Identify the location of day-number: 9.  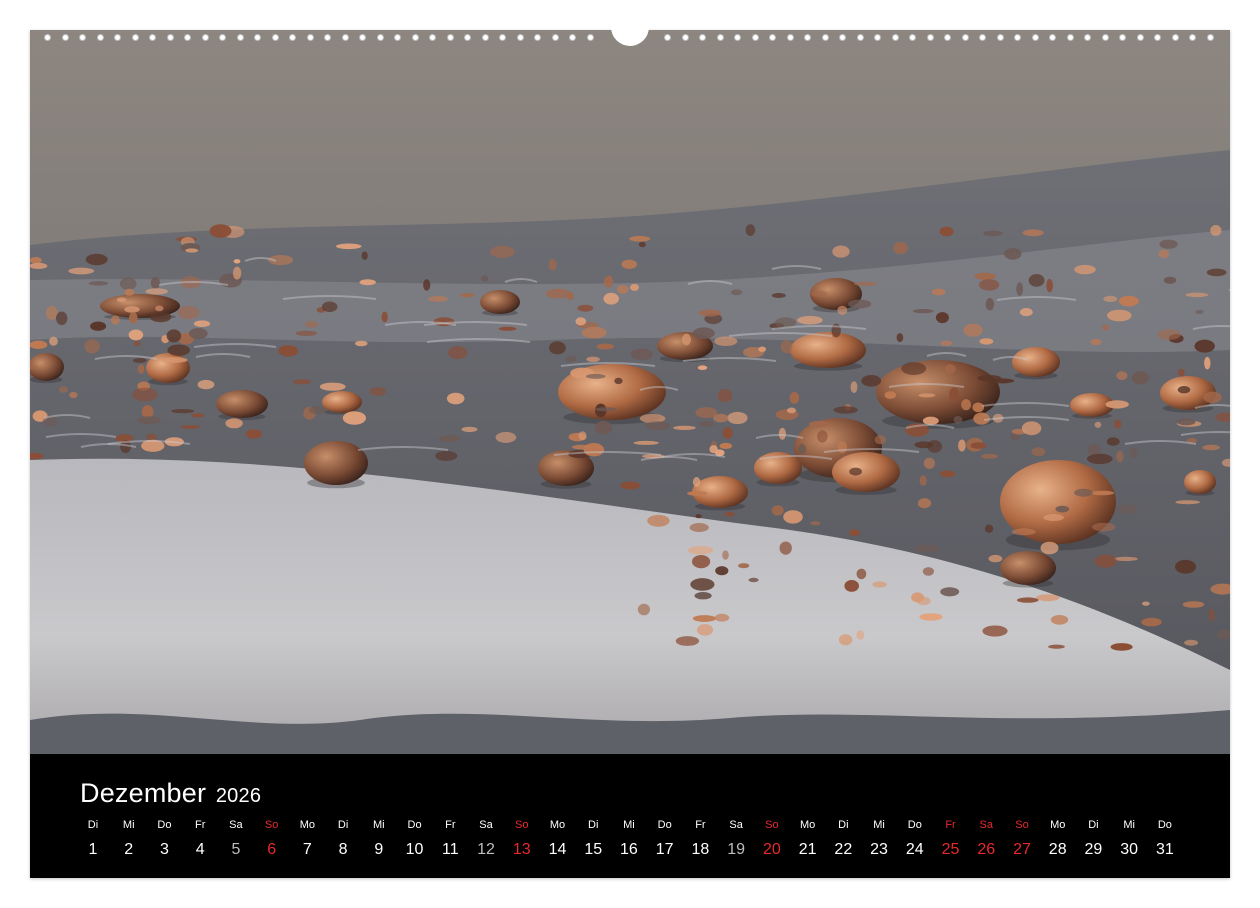
(379, 849).